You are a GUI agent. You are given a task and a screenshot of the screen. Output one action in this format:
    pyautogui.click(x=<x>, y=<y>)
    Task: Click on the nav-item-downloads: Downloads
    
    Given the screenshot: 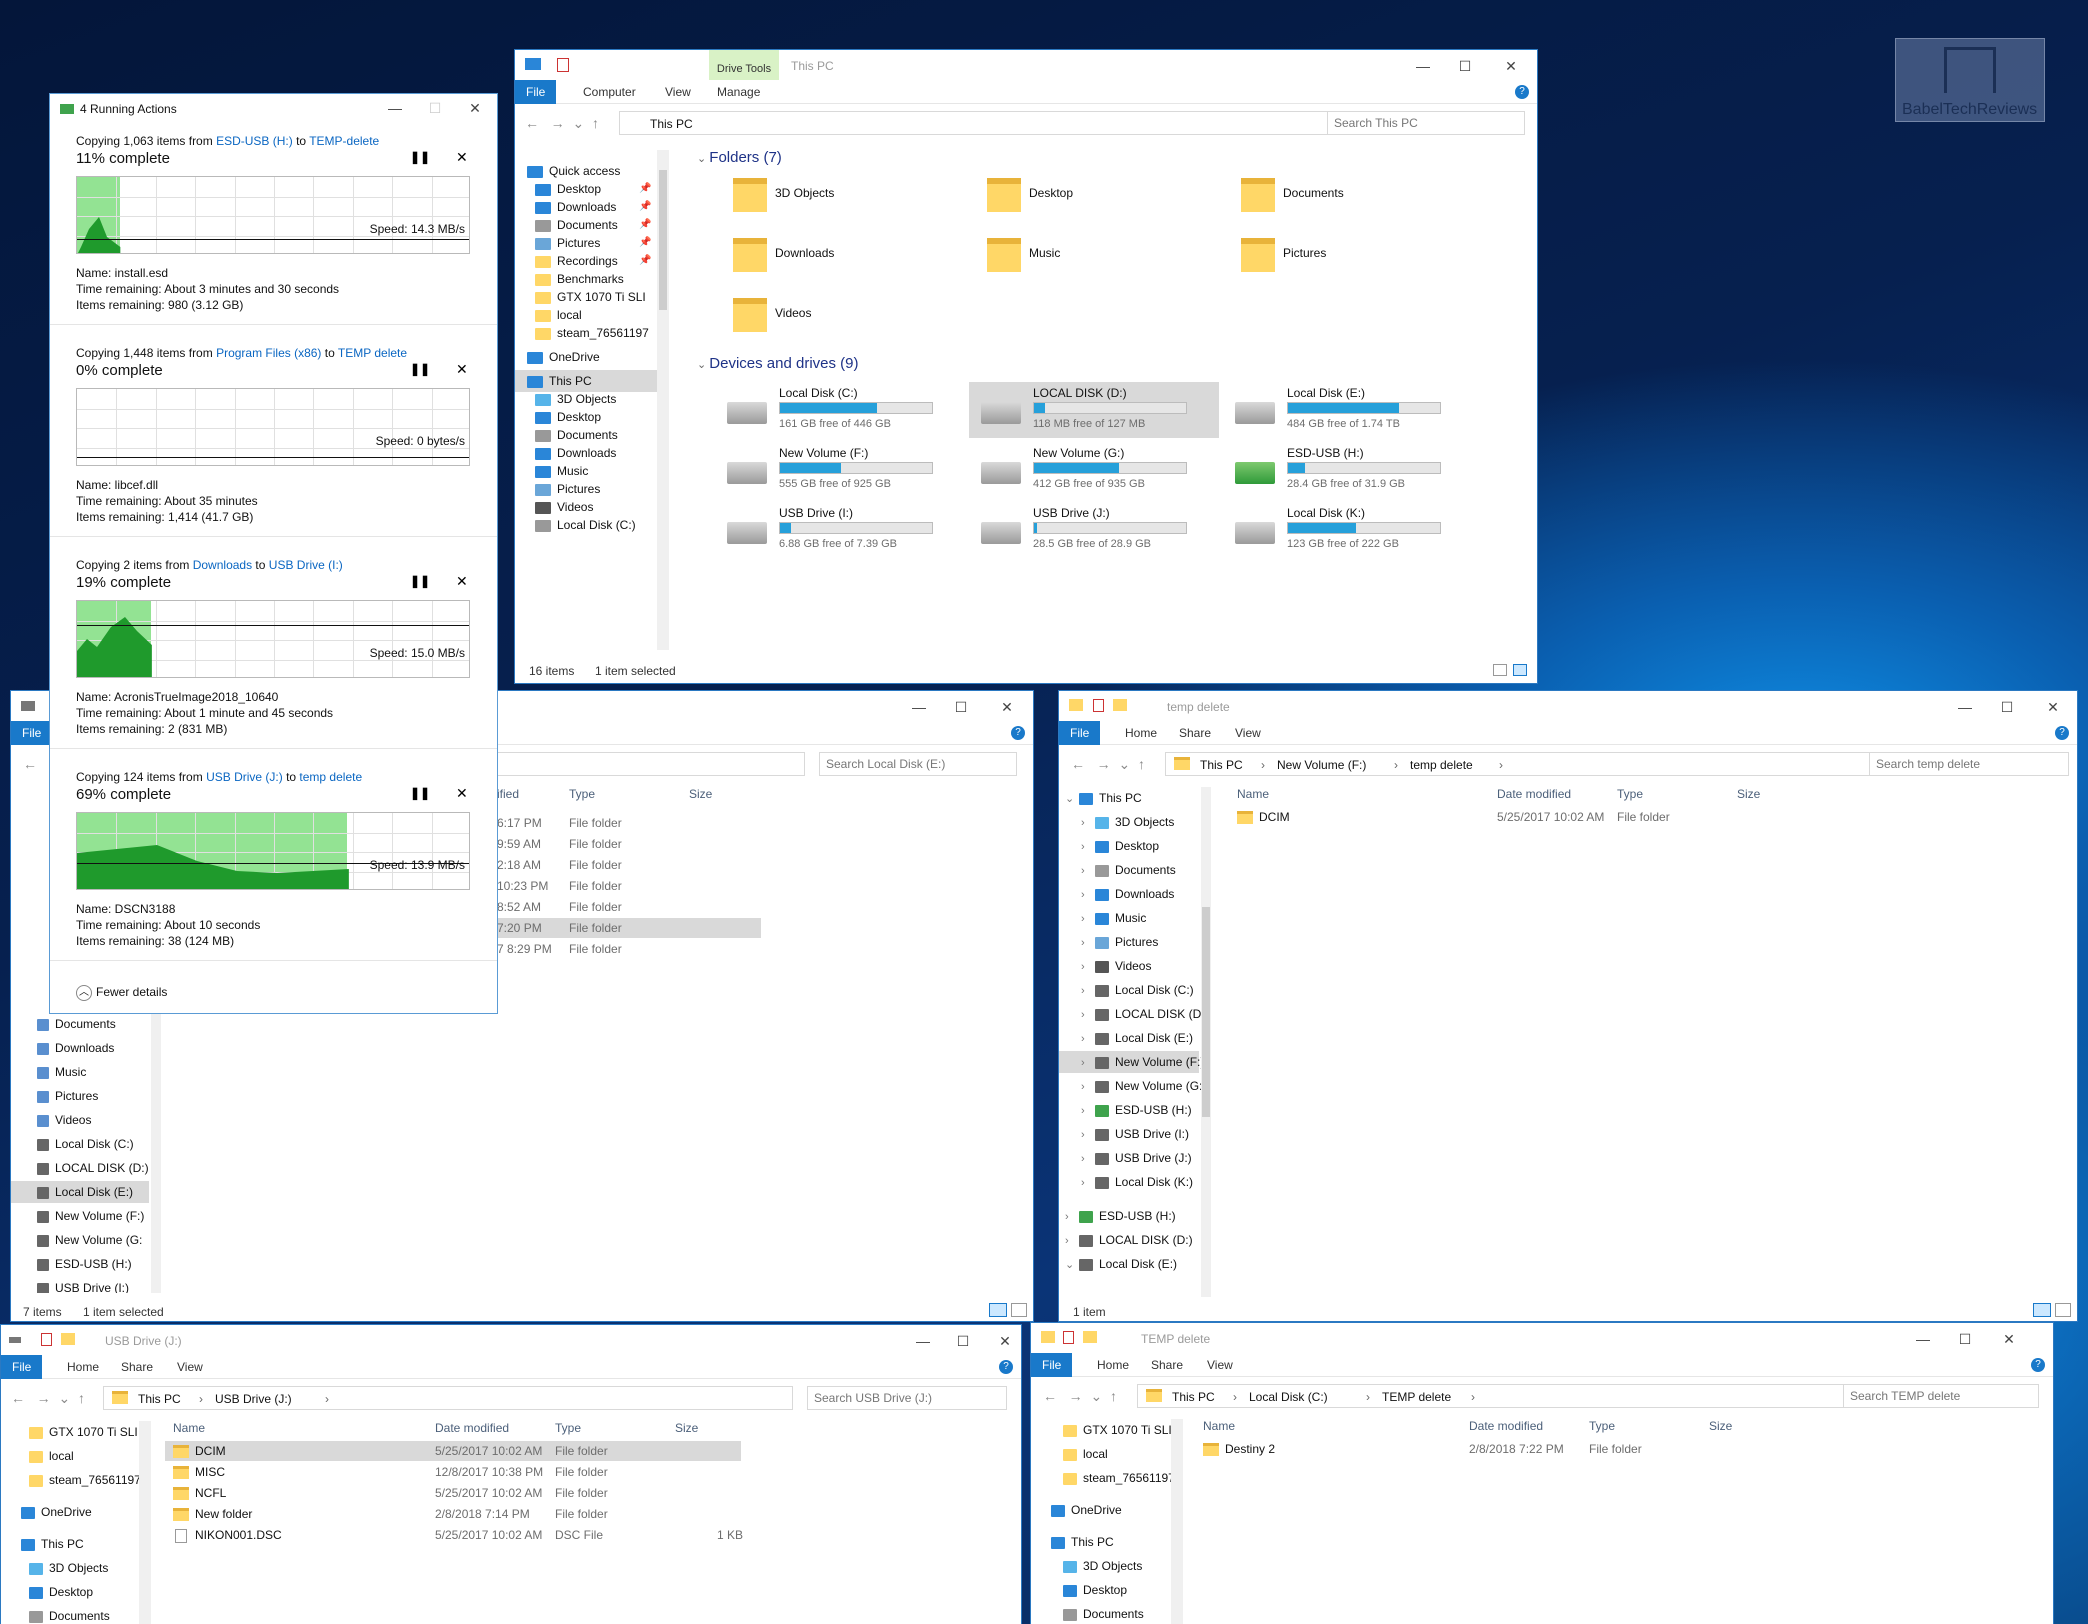 What is the action you would take?
    pyautogui.click(x=80, y=1048)
    